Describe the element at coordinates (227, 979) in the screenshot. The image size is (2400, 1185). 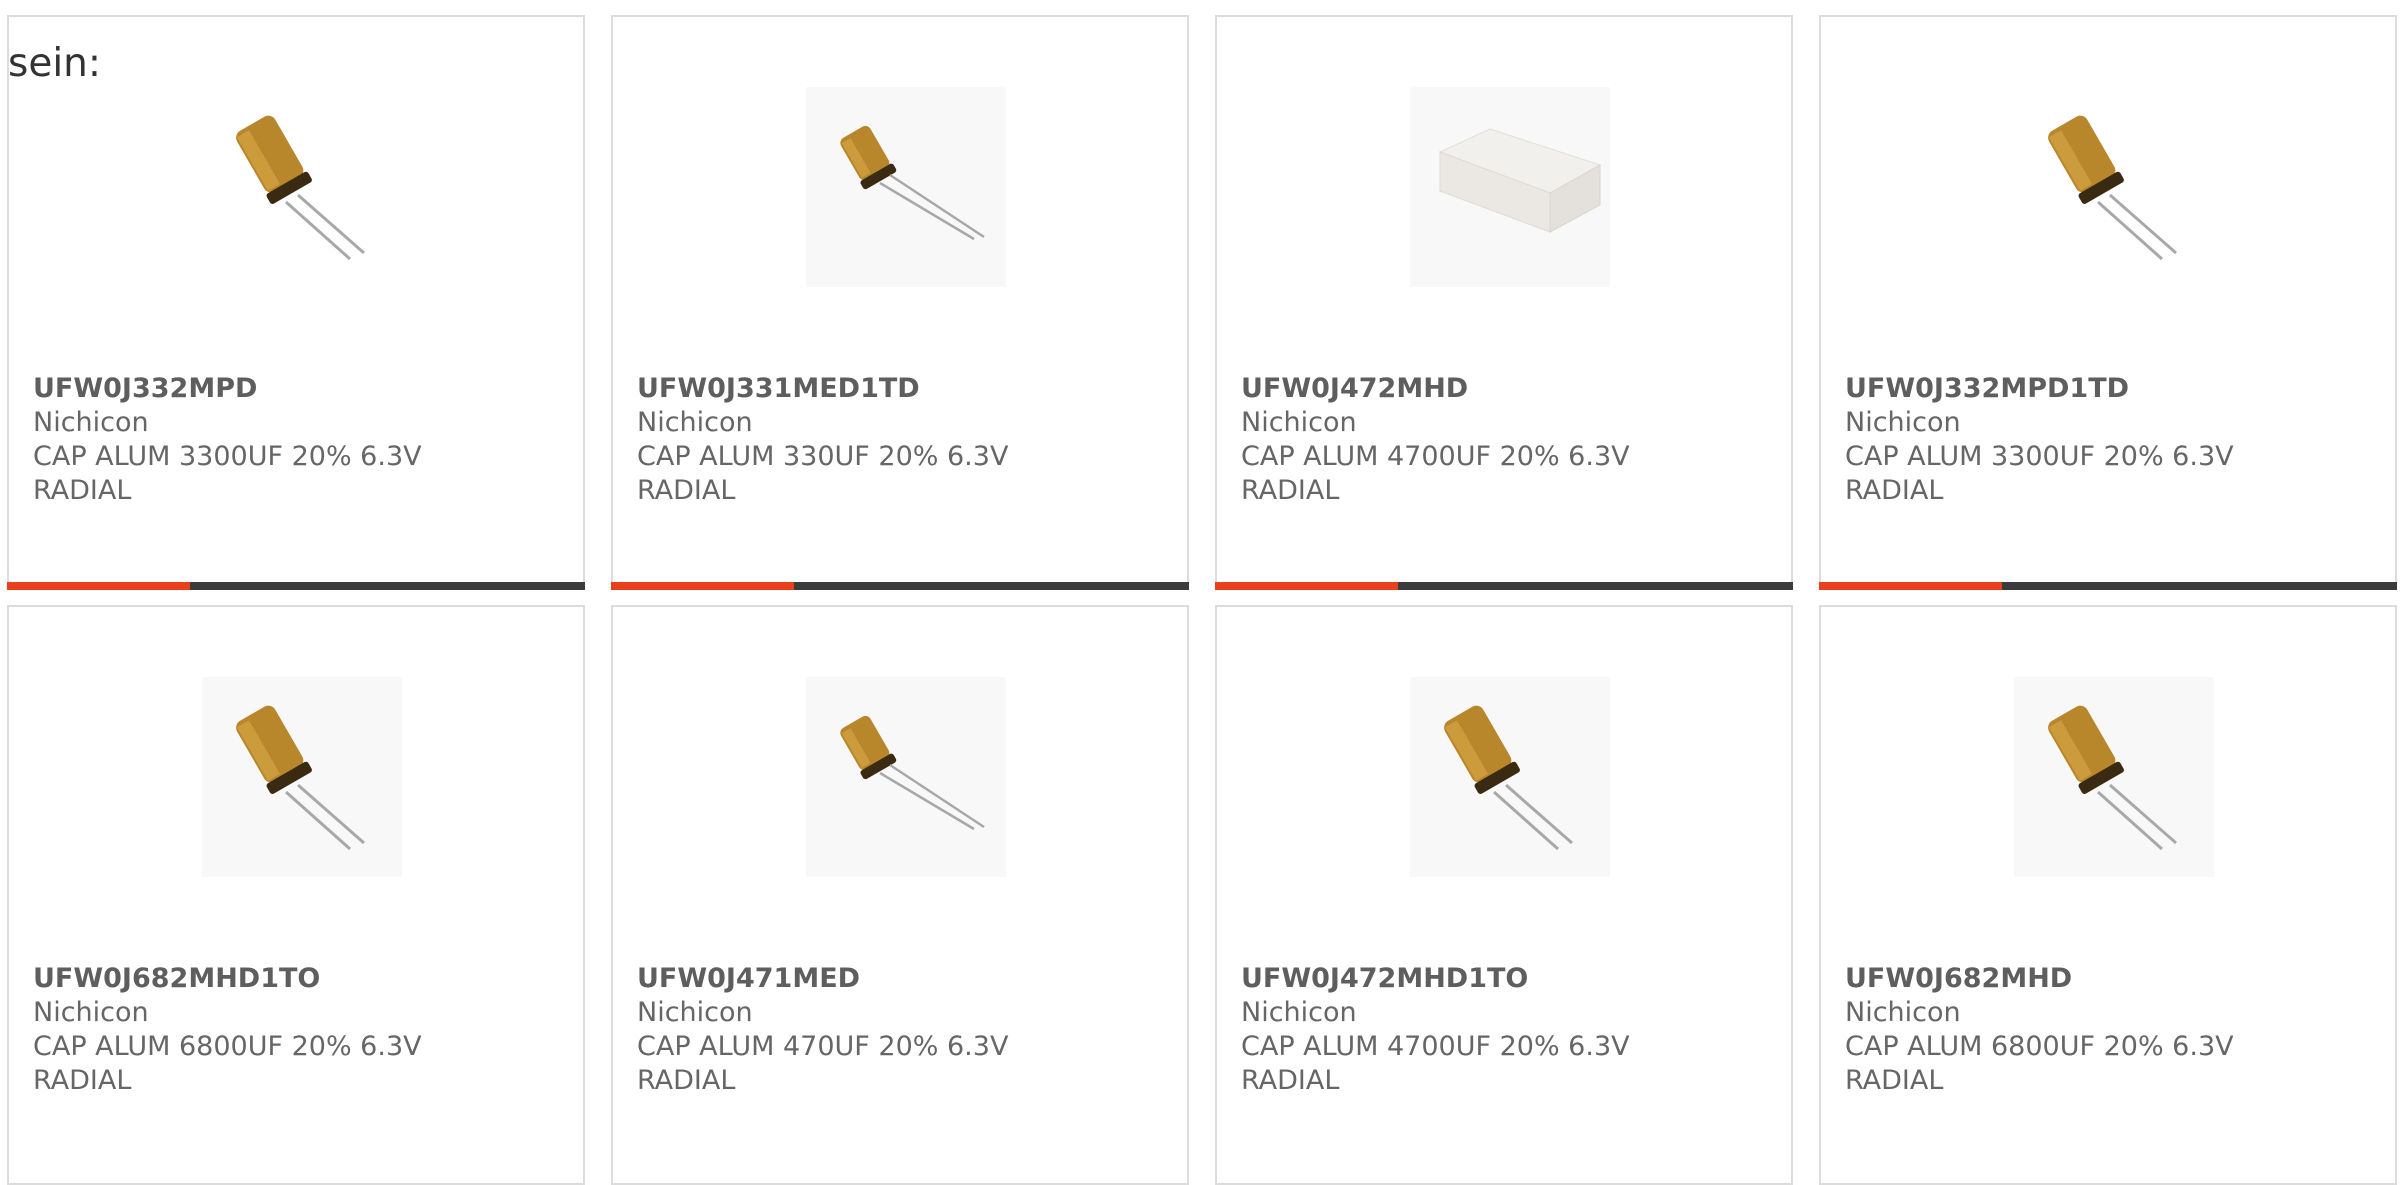
I see `part-number: UFW0J682MHD1TO` at that location.